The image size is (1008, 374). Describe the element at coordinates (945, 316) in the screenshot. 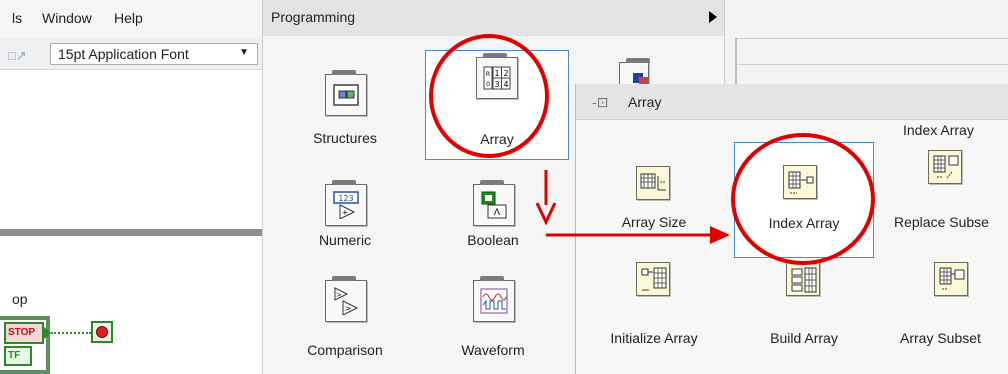

I see `function-array-subset: Array Subset` at that location.